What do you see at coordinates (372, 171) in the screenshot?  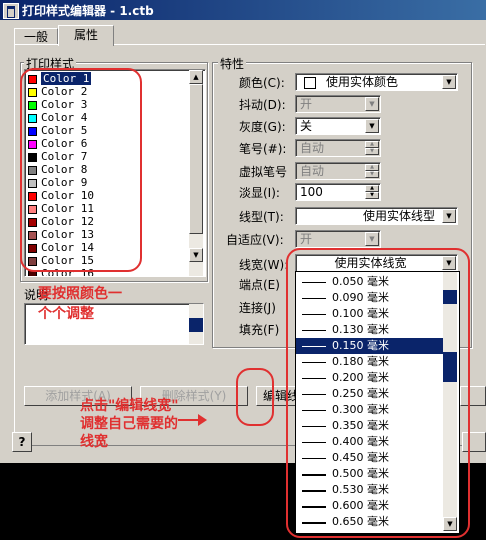 I see `virtual-pen-spin-buttons: ▲ ▼` at bounding box center [372, 171].